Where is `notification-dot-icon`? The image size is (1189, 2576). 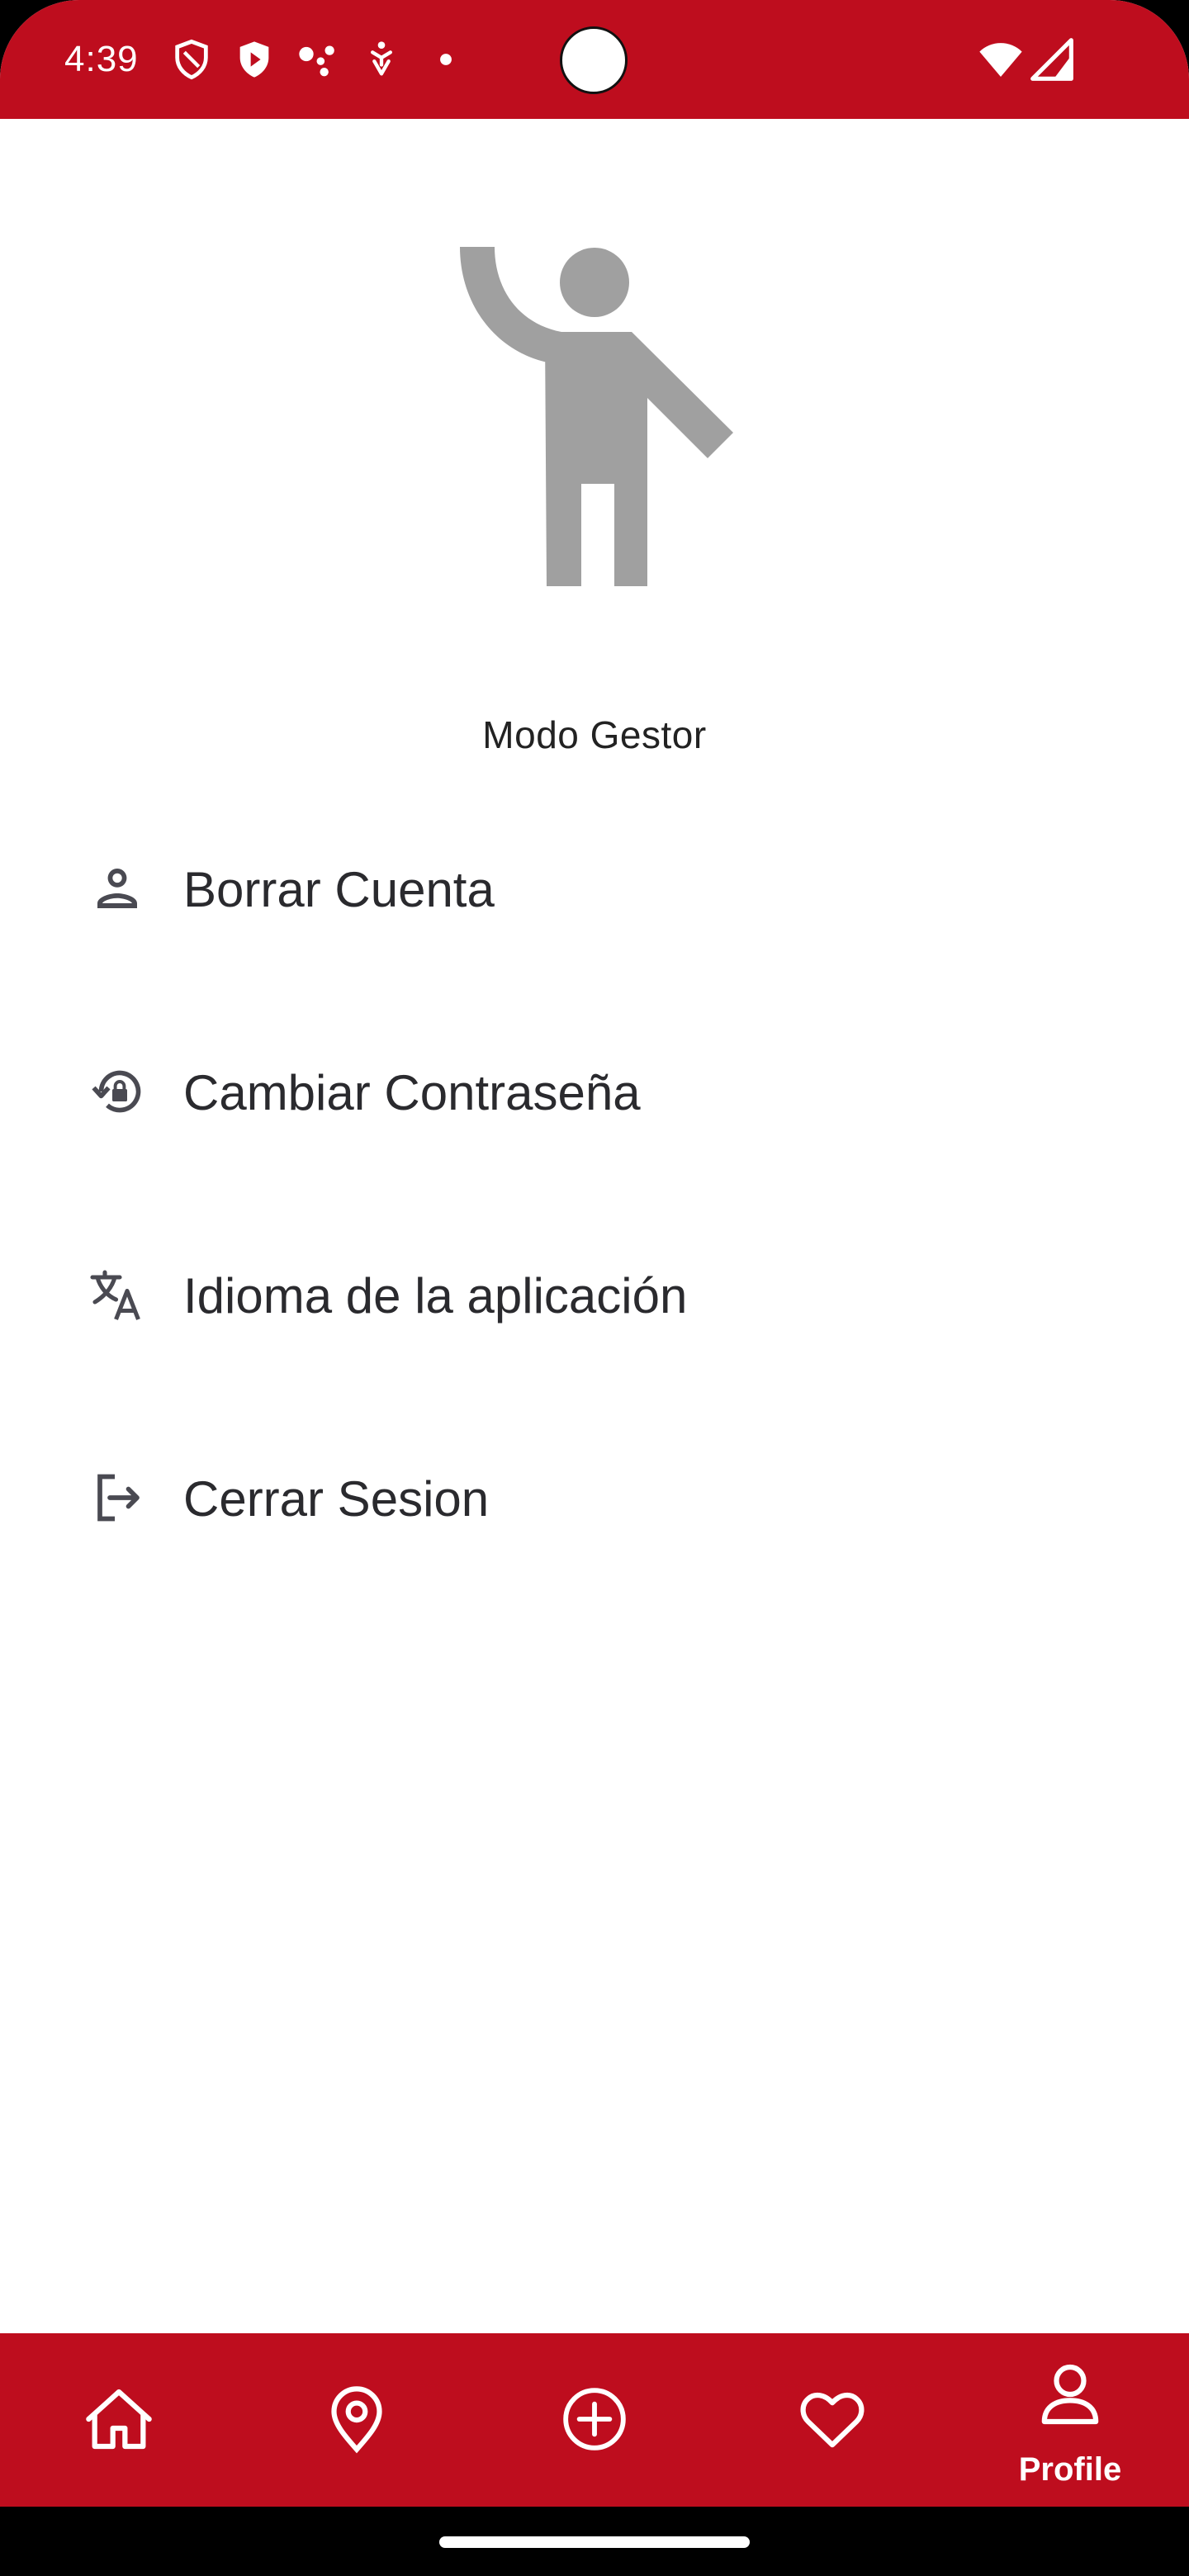
notification-dot-icon is located at coordinates (446, 59).